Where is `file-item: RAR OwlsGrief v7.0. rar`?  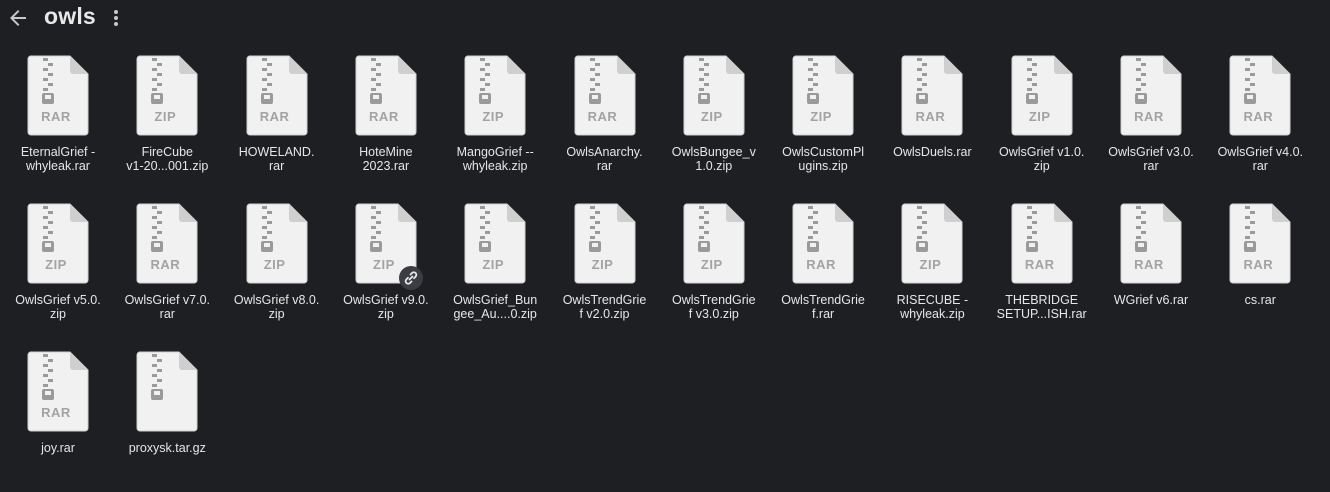 file-item: RAR OwlsGrief v7.0. rar is located at coordinates (163, 266).